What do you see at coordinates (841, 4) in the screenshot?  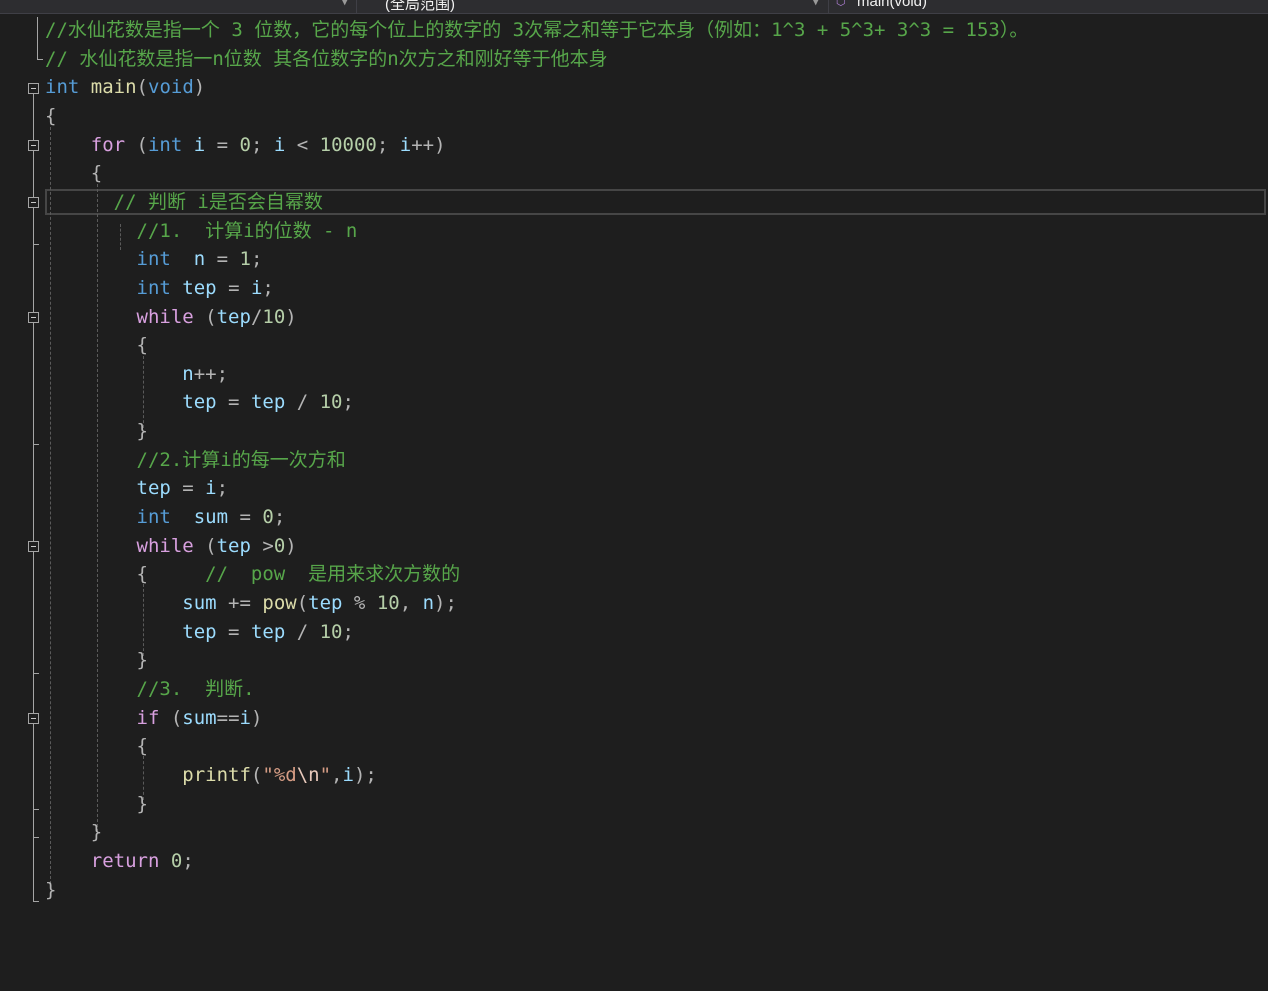 I see `method-cube-icon: ⬡` at bounding box center [841, 4].